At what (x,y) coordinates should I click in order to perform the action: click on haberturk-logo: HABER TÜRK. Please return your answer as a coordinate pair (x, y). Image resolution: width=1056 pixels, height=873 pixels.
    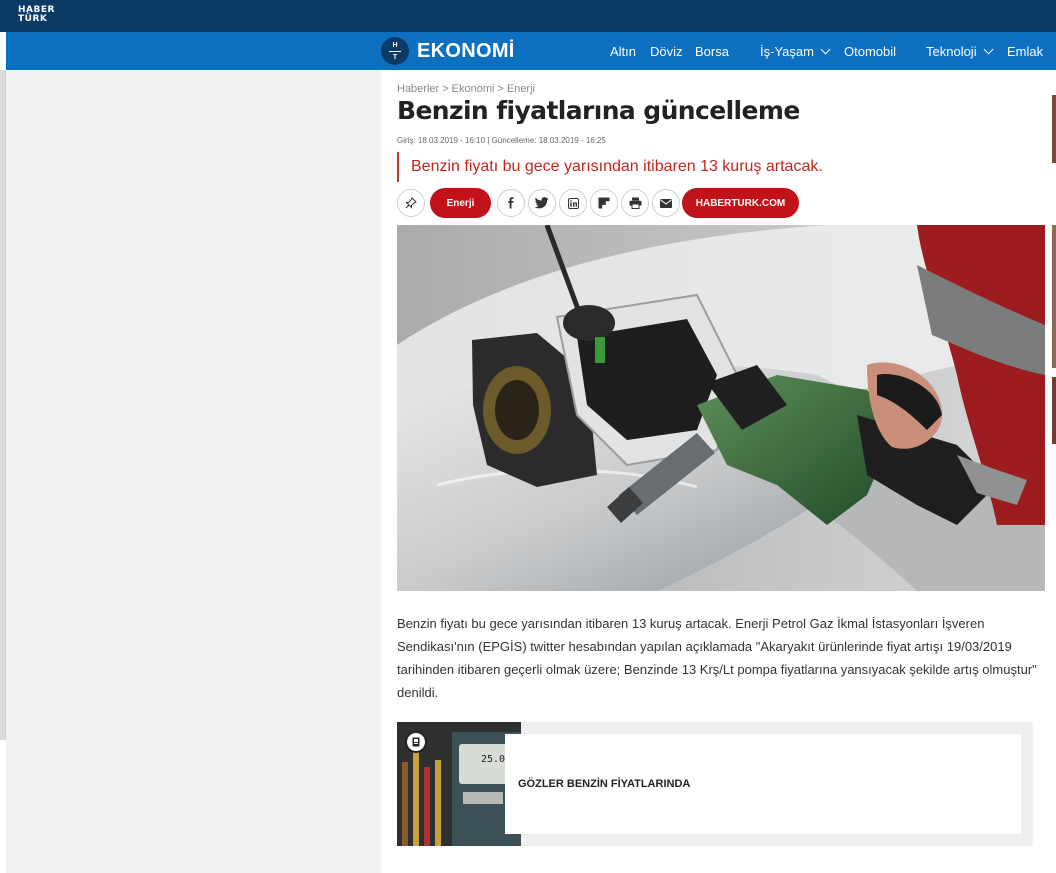
    Looking at the image, I should click on (38, 16).